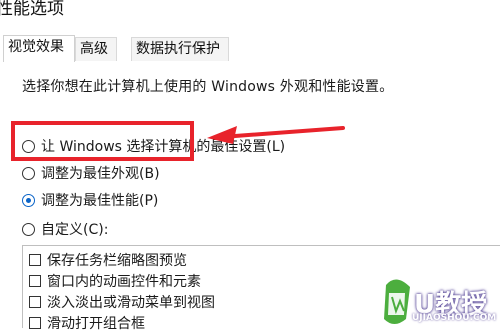  Describe the element at coordinates (208, 87) in the screenshot. I see `panel-description: 选择你想在此计算机上使用的 Windows 外观和性能设置。` at that location.